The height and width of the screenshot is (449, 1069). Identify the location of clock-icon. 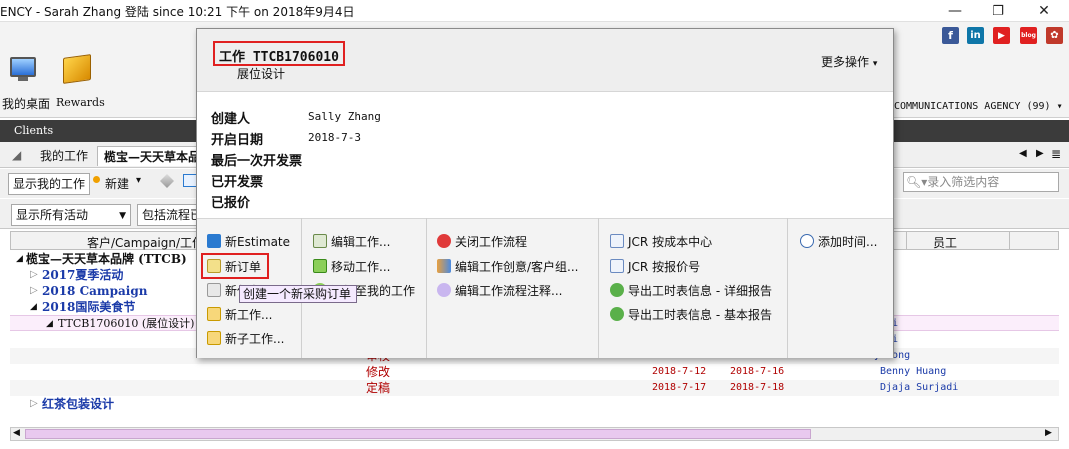
(807, 241).